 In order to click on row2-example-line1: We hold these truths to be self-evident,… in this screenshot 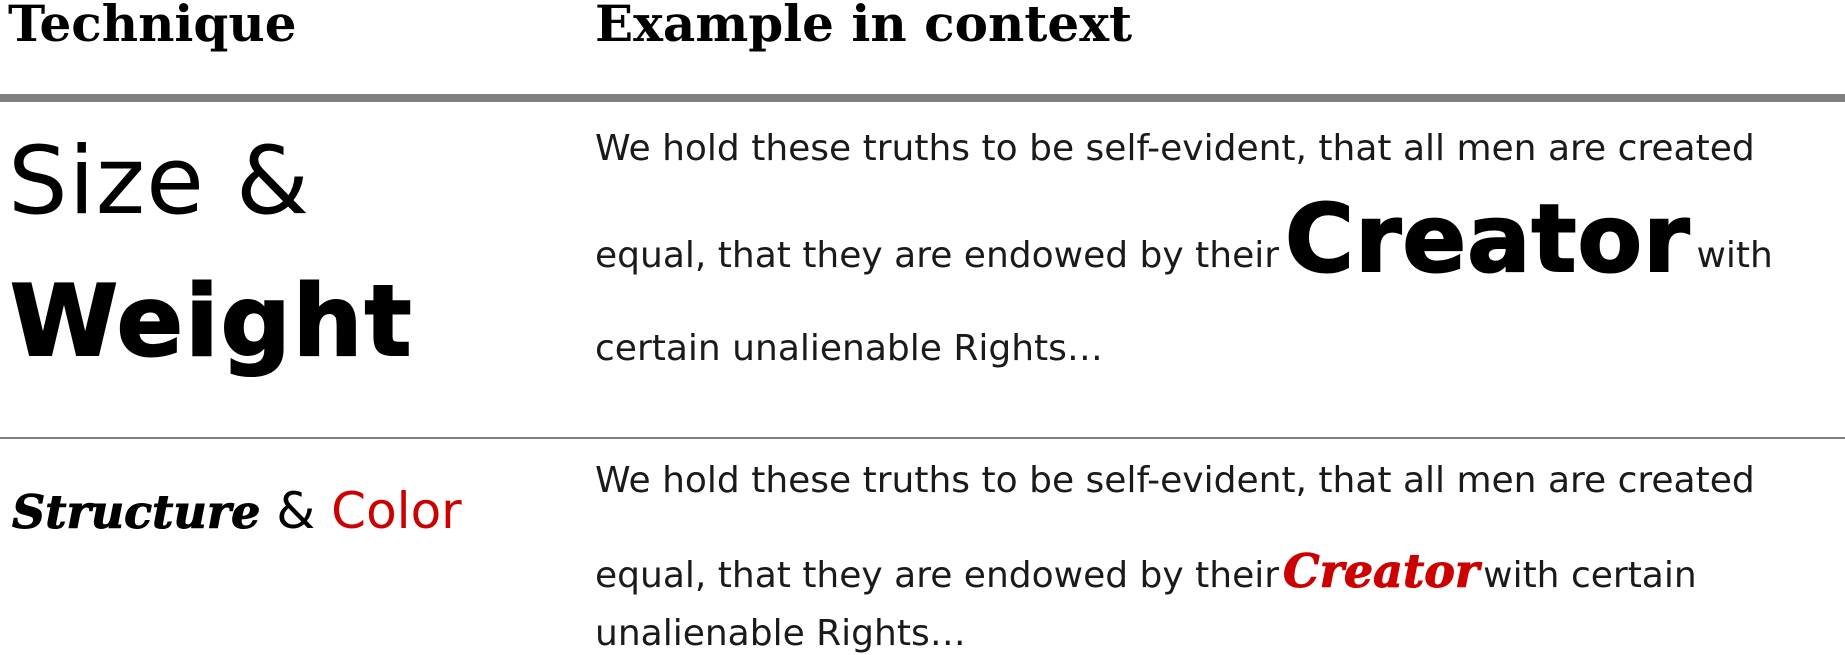, I will do `click(1175, 480)`.